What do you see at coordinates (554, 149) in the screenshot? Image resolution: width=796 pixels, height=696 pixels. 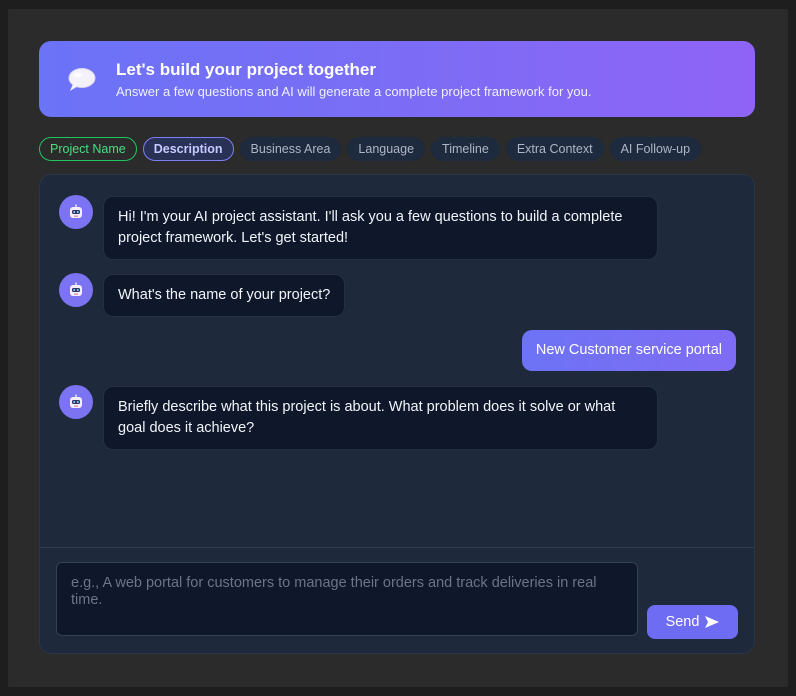 I see `step-extra-context: Extra Context` at bounding box center [554, 149].